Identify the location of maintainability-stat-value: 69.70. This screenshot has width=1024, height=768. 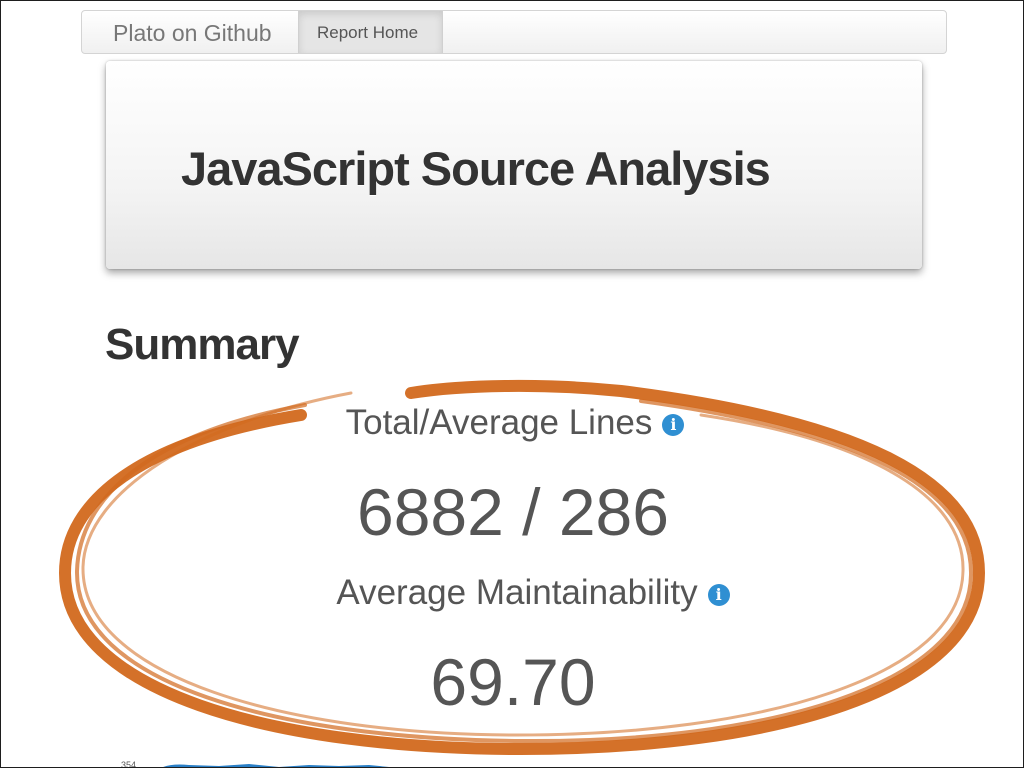
(513, 682).